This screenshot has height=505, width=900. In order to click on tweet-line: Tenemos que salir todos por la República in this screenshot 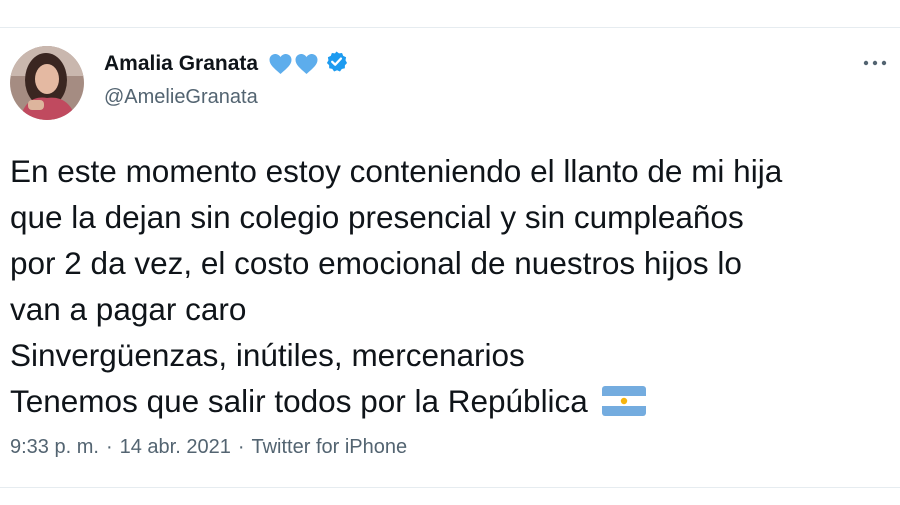, I will do `click(299, 401)`.